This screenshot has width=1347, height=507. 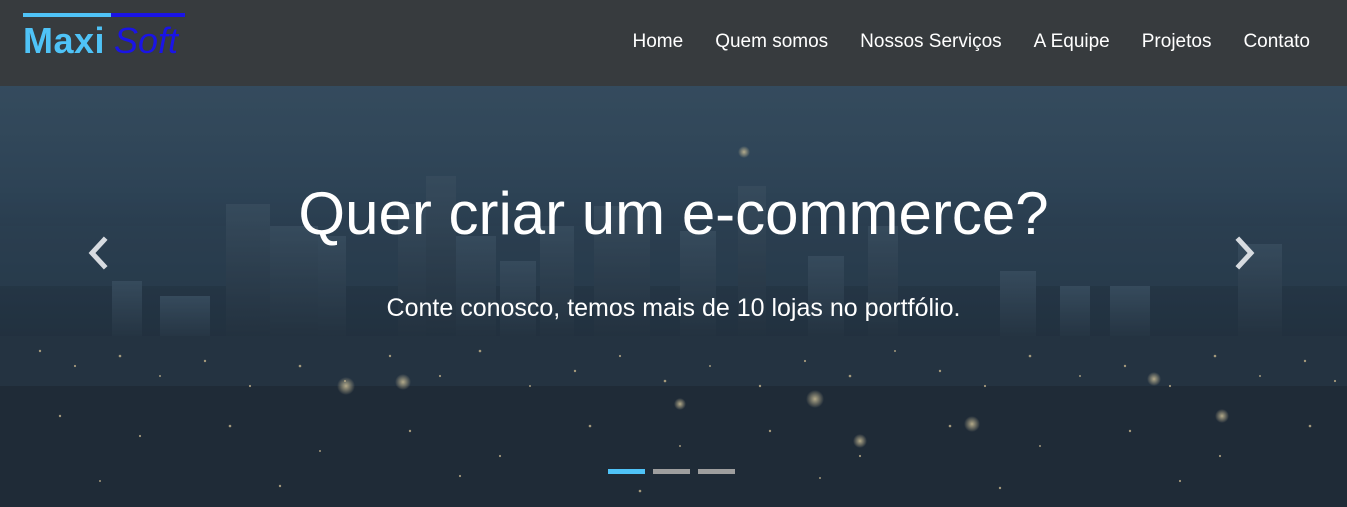 I want to click on nav-a-equipe: A Equipe, so click(x=1072, y=42).